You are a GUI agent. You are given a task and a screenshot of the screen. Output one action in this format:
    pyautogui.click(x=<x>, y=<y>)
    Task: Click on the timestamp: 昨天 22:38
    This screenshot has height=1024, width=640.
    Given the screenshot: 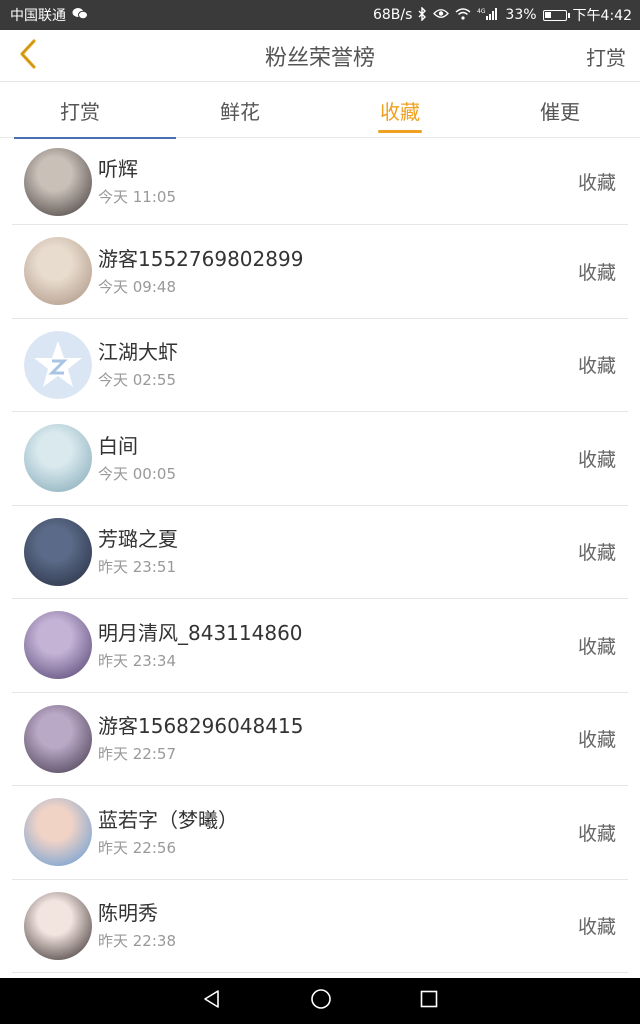 What is the action you would take?
    pyautogui.click(x=137, y=941)
    